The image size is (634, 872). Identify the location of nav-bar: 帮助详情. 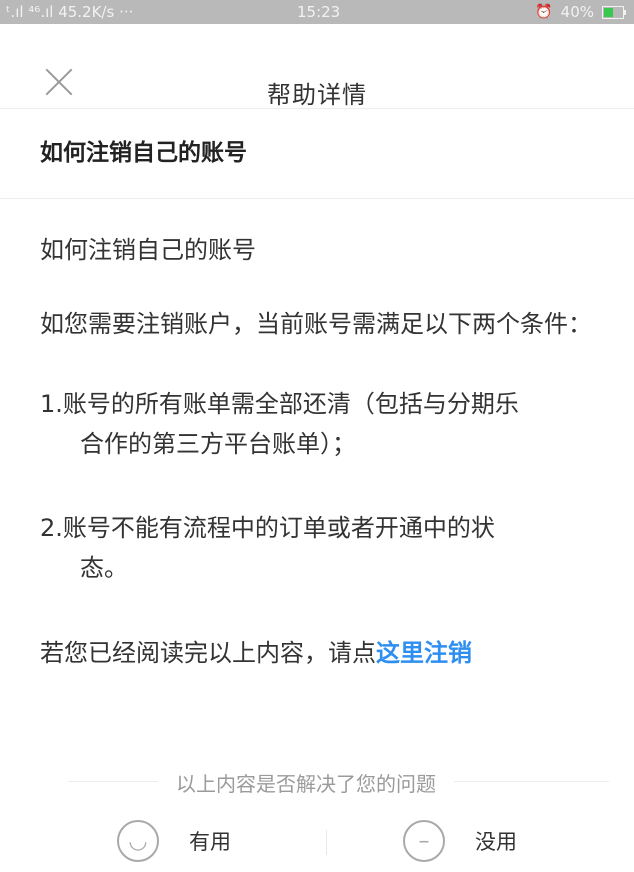
(317, 66).